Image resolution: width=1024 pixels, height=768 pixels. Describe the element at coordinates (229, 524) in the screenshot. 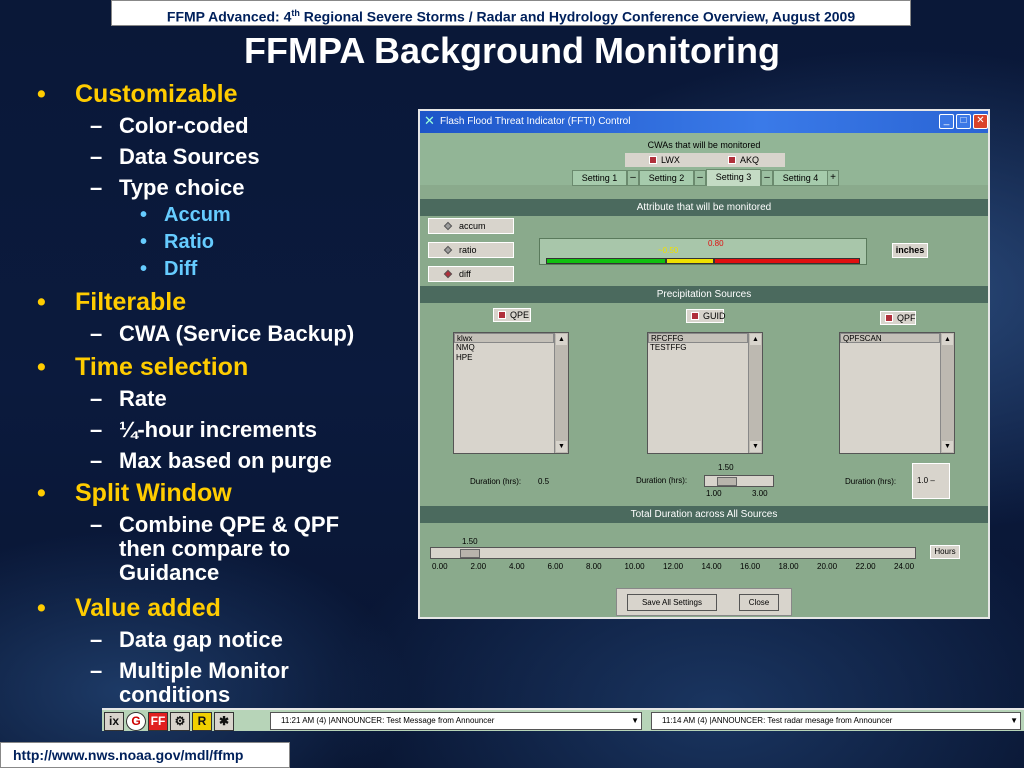

I see `bullet-text: Combine QPE & QPF` at that location.